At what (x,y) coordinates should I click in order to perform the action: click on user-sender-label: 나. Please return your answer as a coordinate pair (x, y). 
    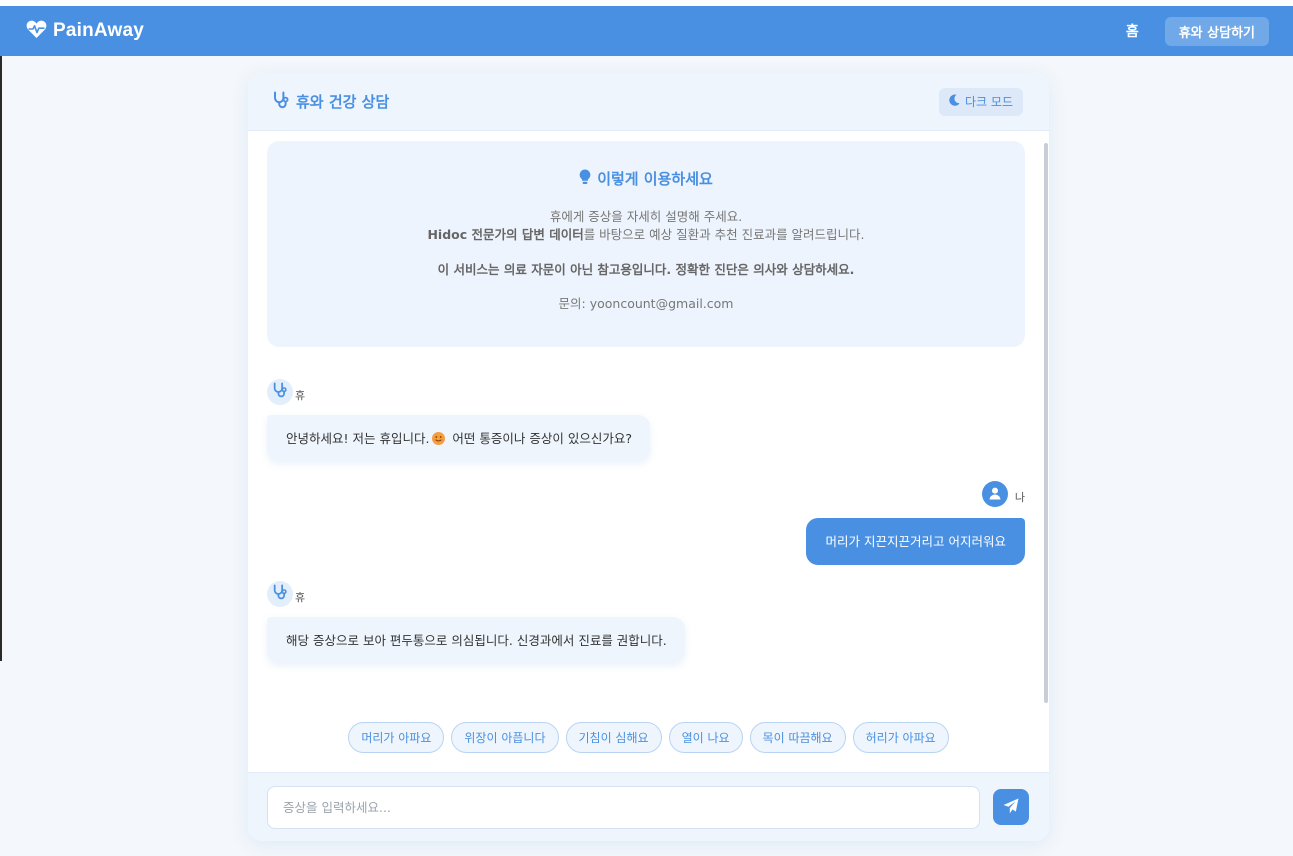
    Looking at the image, I should click on (1019, 497).